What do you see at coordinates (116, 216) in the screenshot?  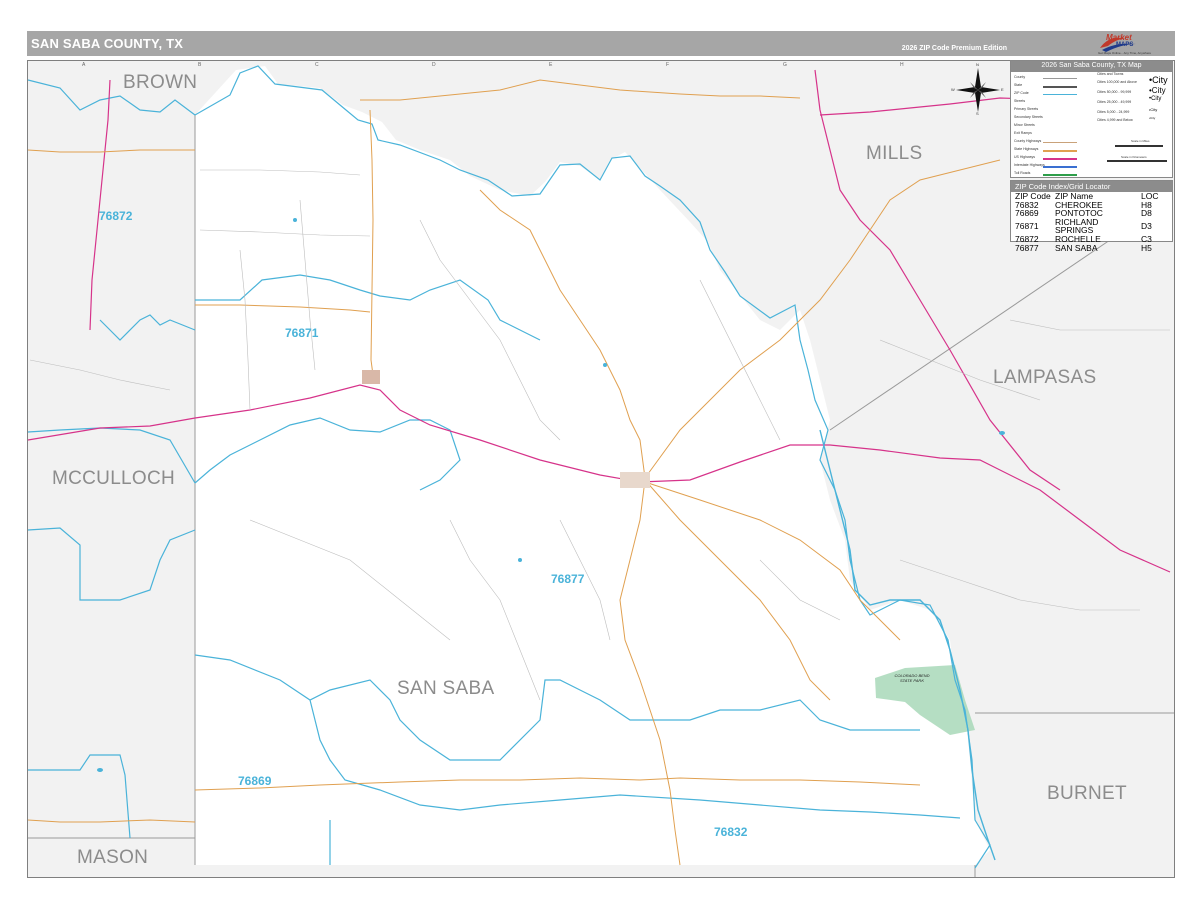 I see `zip-label-76872: 76872` at bounding box center [116, 216].